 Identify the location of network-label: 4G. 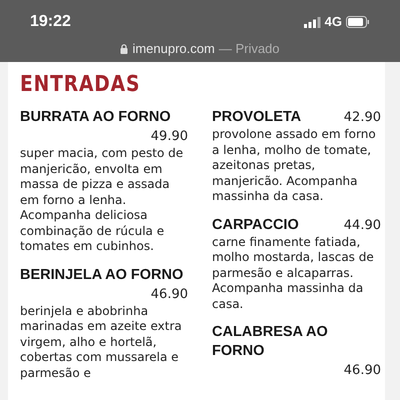
(333, 22).